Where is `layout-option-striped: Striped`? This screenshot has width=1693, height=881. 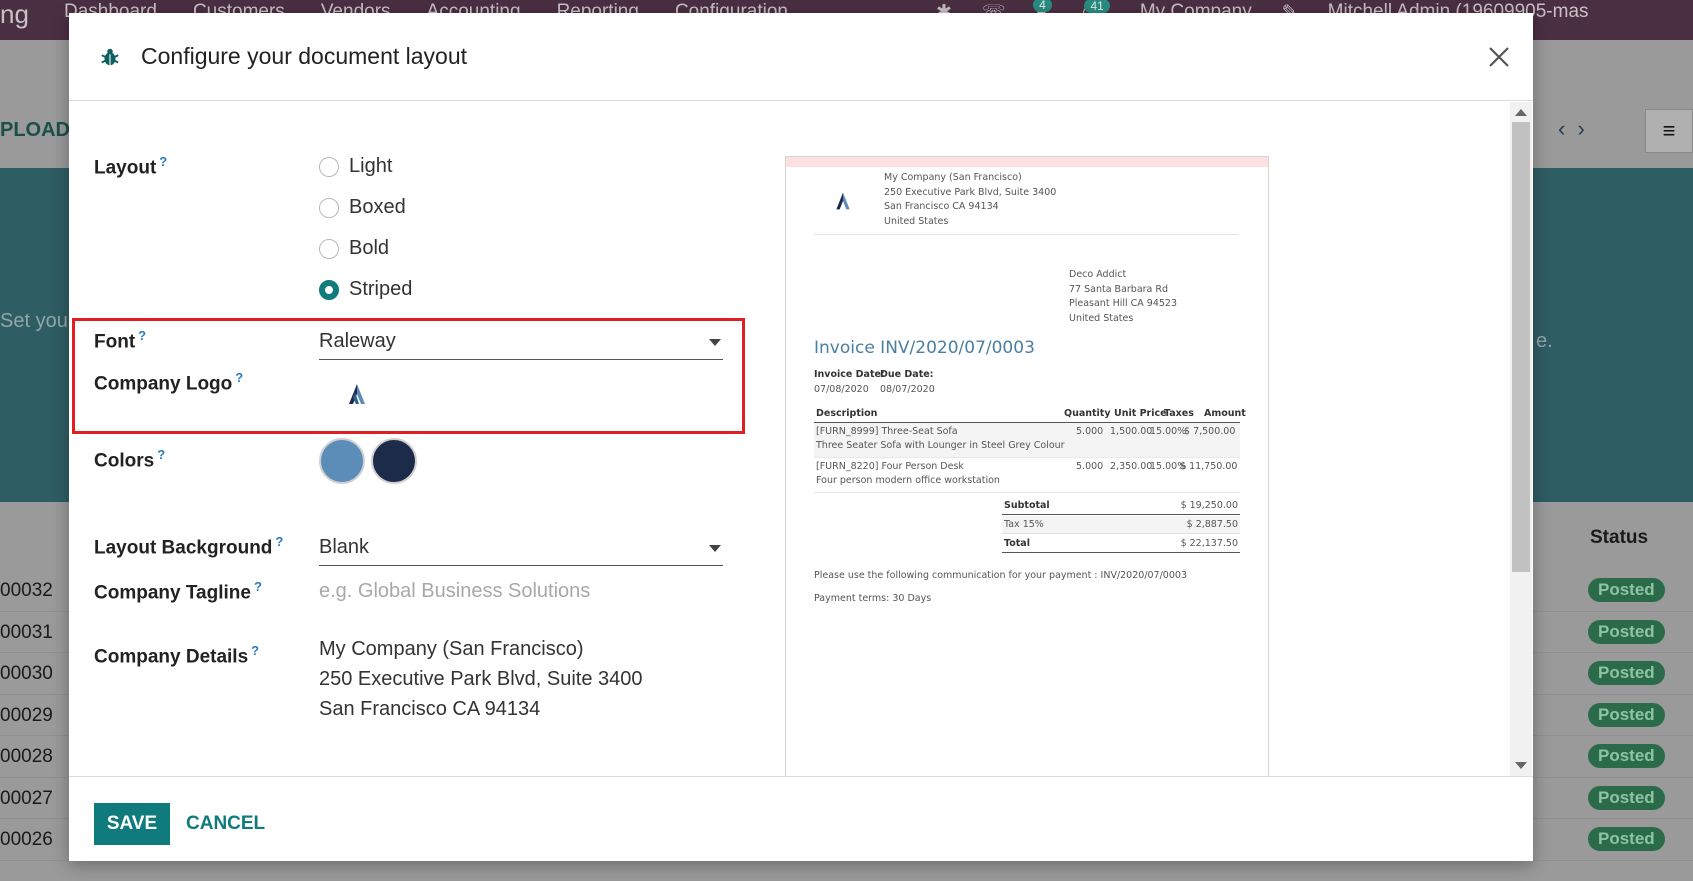
layout-option-striped: Striped is located at coordinates (365, 289).